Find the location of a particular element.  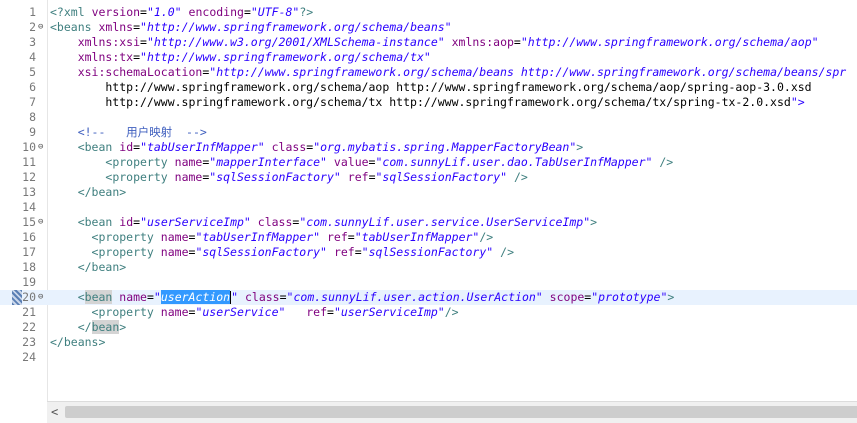

line-number: 20 is located at coordinates (29, 297).